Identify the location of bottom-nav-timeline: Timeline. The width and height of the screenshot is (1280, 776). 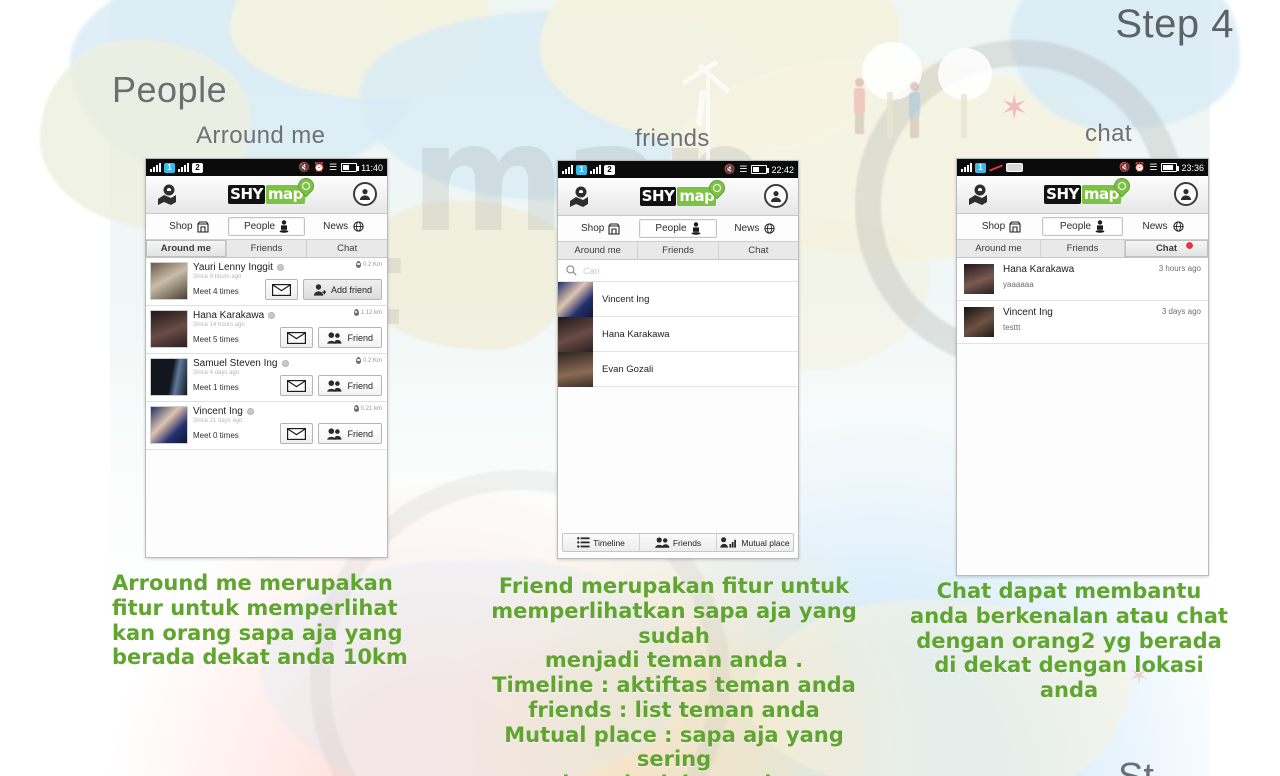
(601, 542).